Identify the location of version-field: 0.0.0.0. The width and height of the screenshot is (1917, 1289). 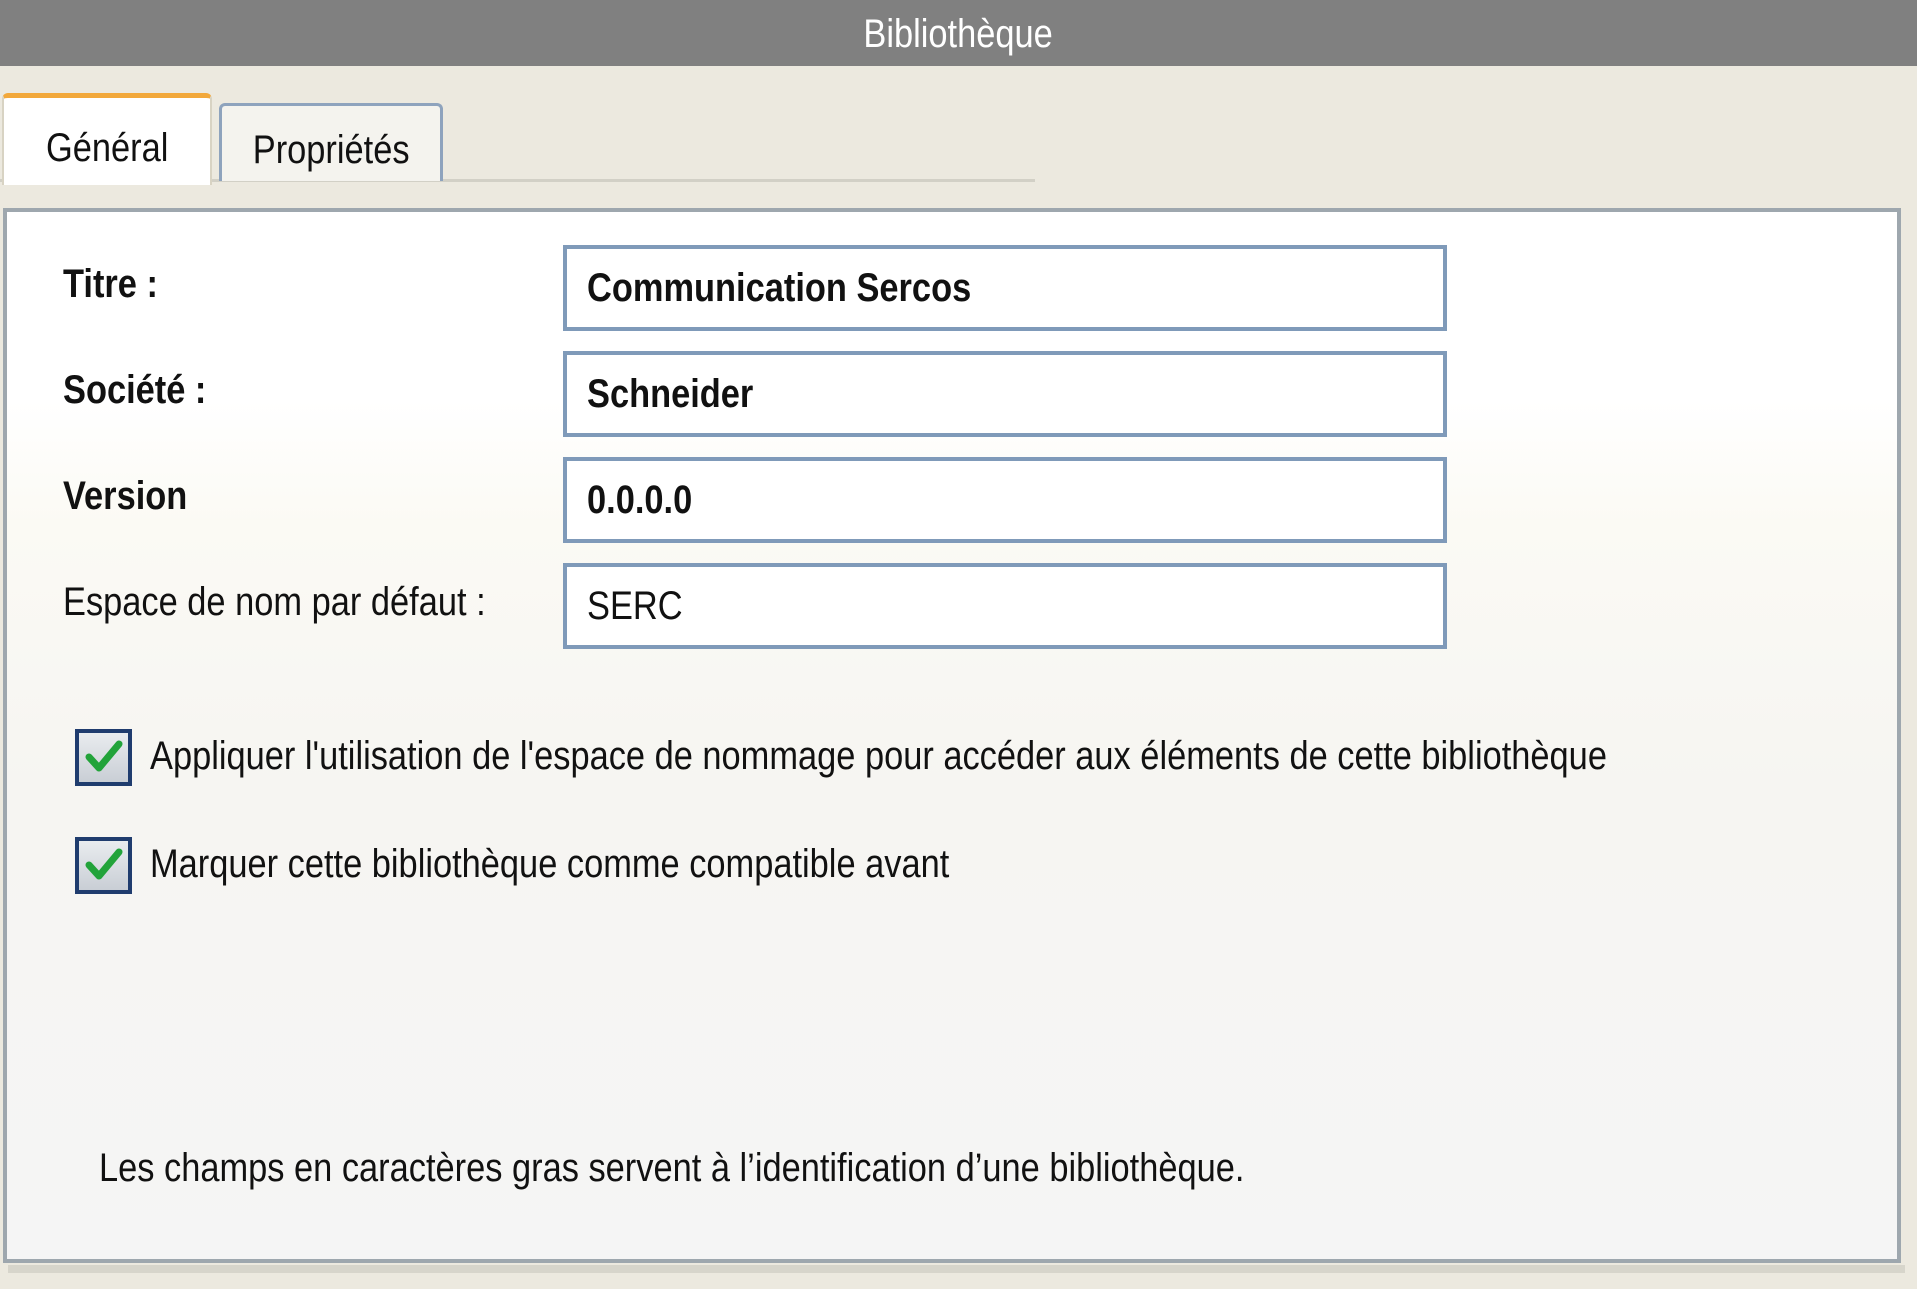
(1005, 500).